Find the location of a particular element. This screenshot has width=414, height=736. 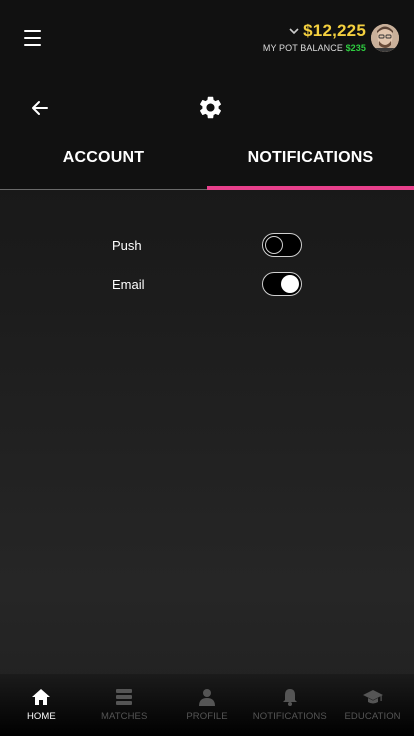

nav-notifications: NOTIFICATIONS is located at coordinates (289, 705).